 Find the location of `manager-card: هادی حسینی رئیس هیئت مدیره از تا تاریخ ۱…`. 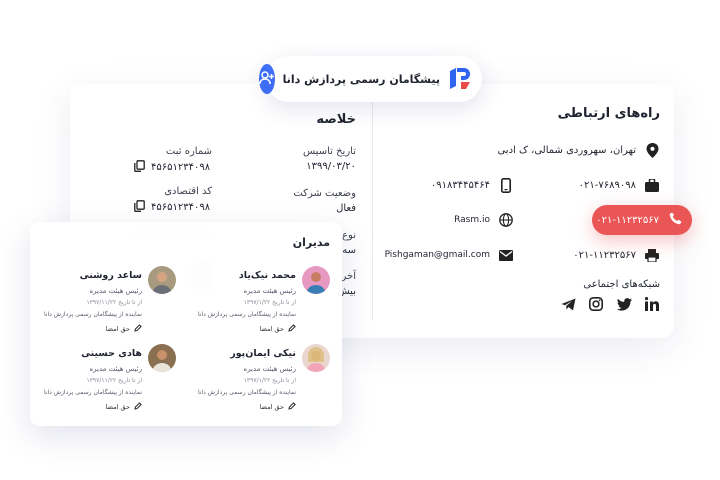

manager-card: هادی حسینی رئیس هیئت مدیره از تا تاریخ ۱… is located at coordinates (106, 380).